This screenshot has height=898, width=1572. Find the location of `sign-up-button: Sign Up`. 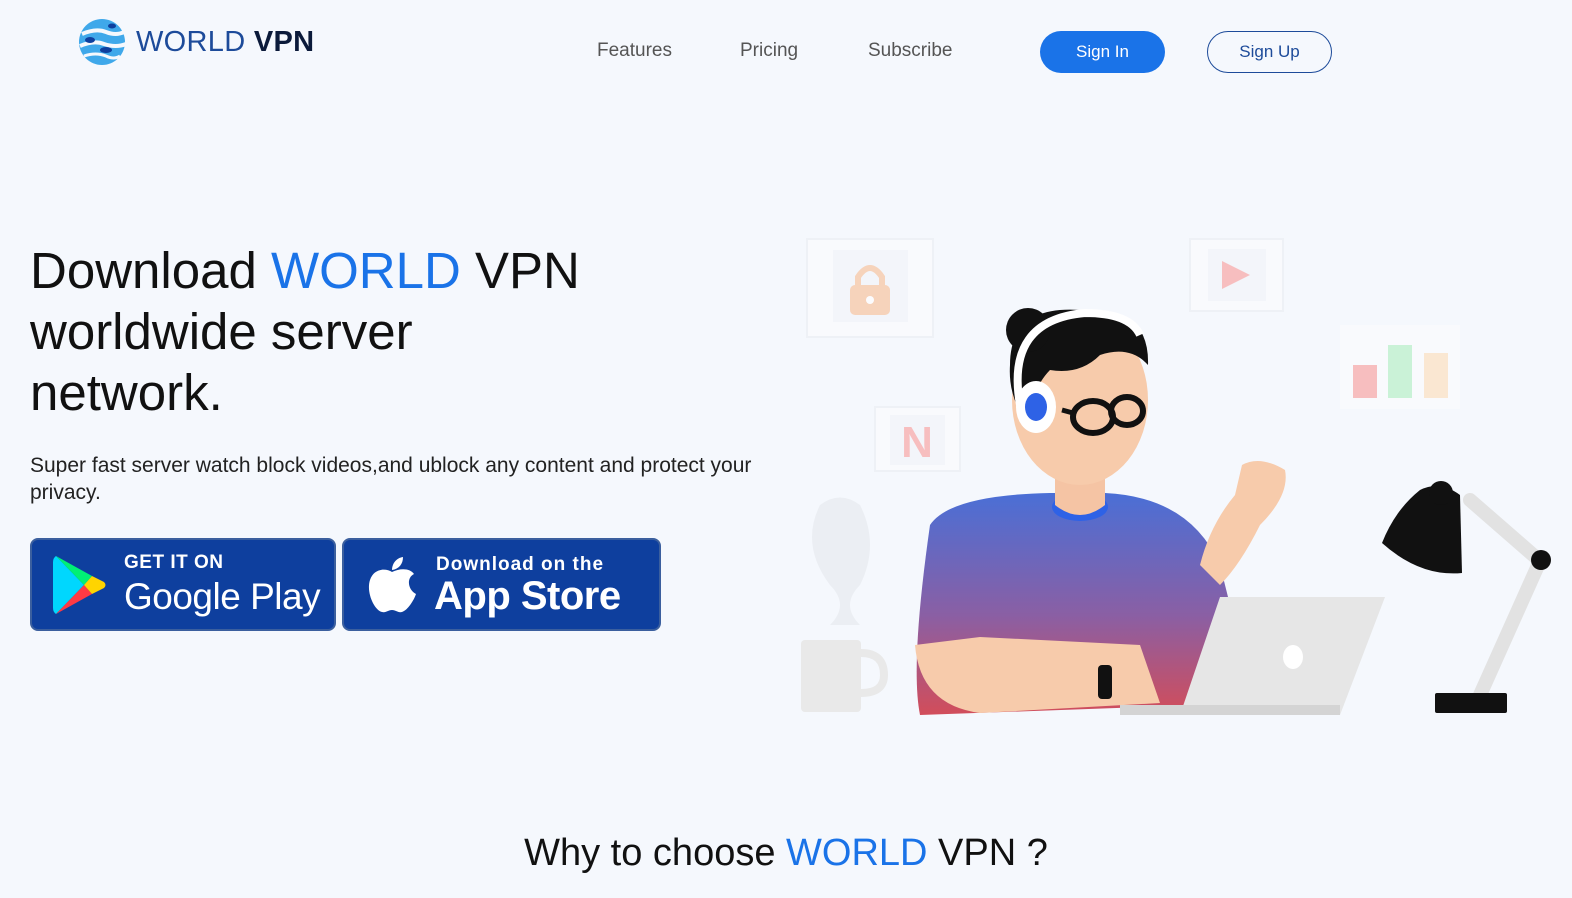

sign-up-button: Sign Up is located at coordinates (1269, 52).